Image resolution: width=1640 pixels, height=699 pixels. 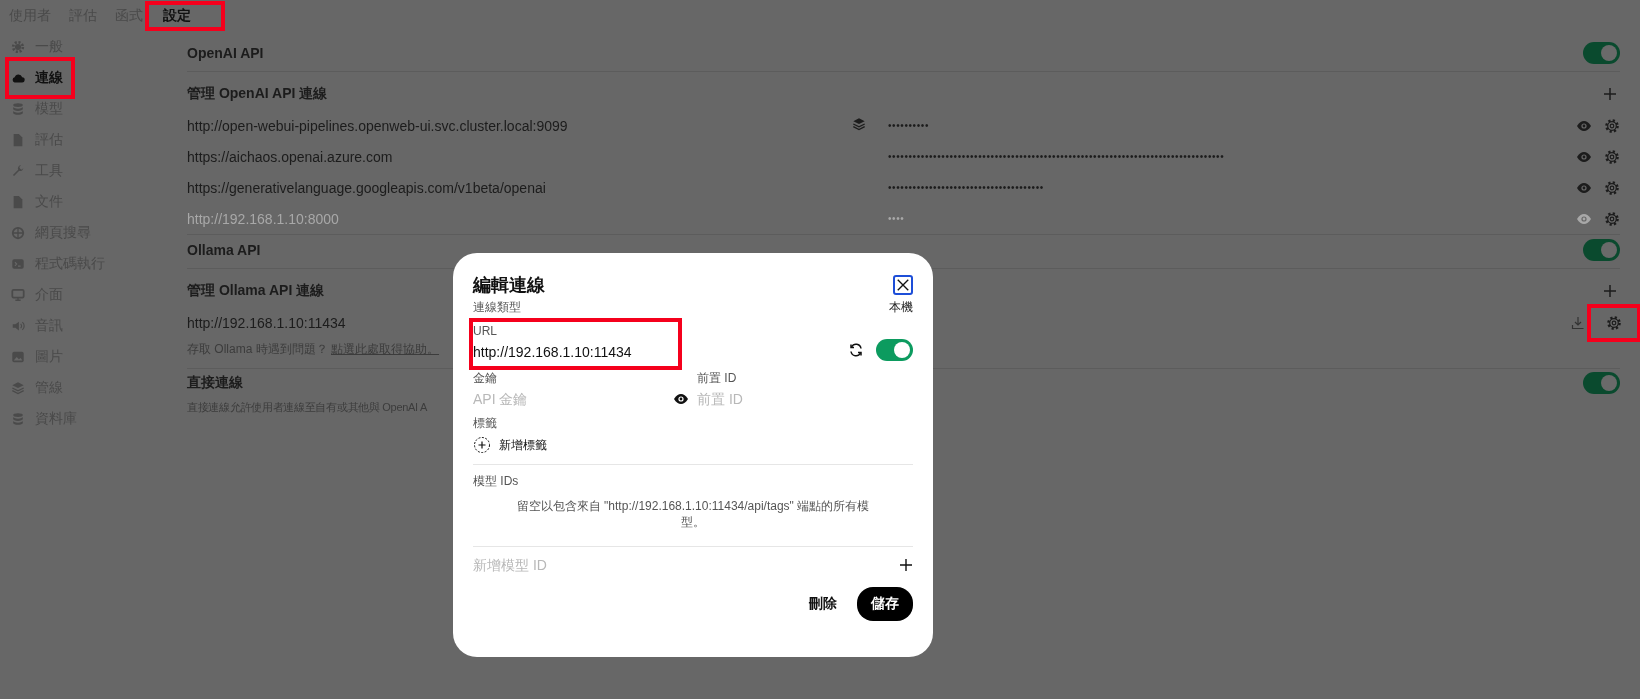 I want to click on sidebar-item: 連線, so click(x=40, y=78).